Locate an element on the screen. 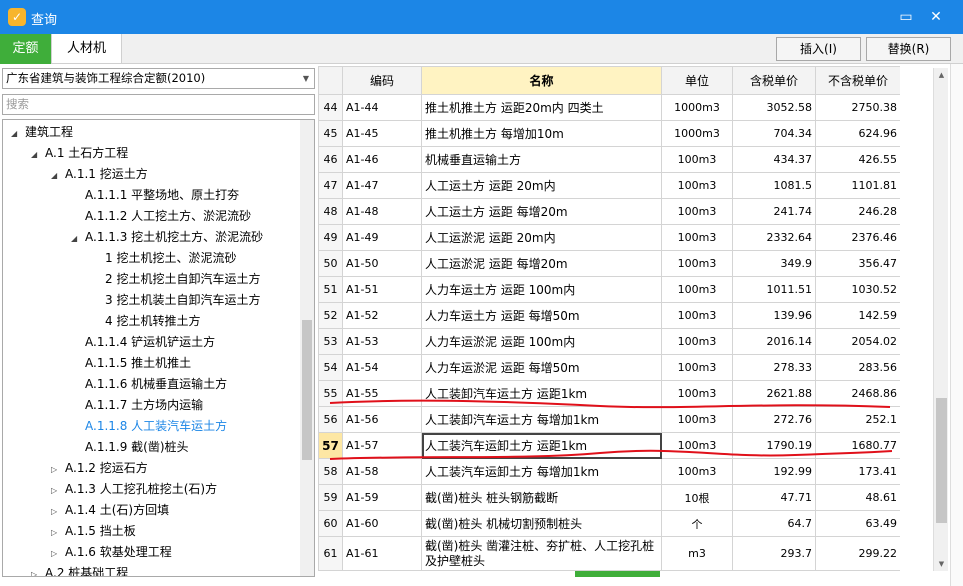  col-header-name: 名称 is located at coordinates (541, 80).